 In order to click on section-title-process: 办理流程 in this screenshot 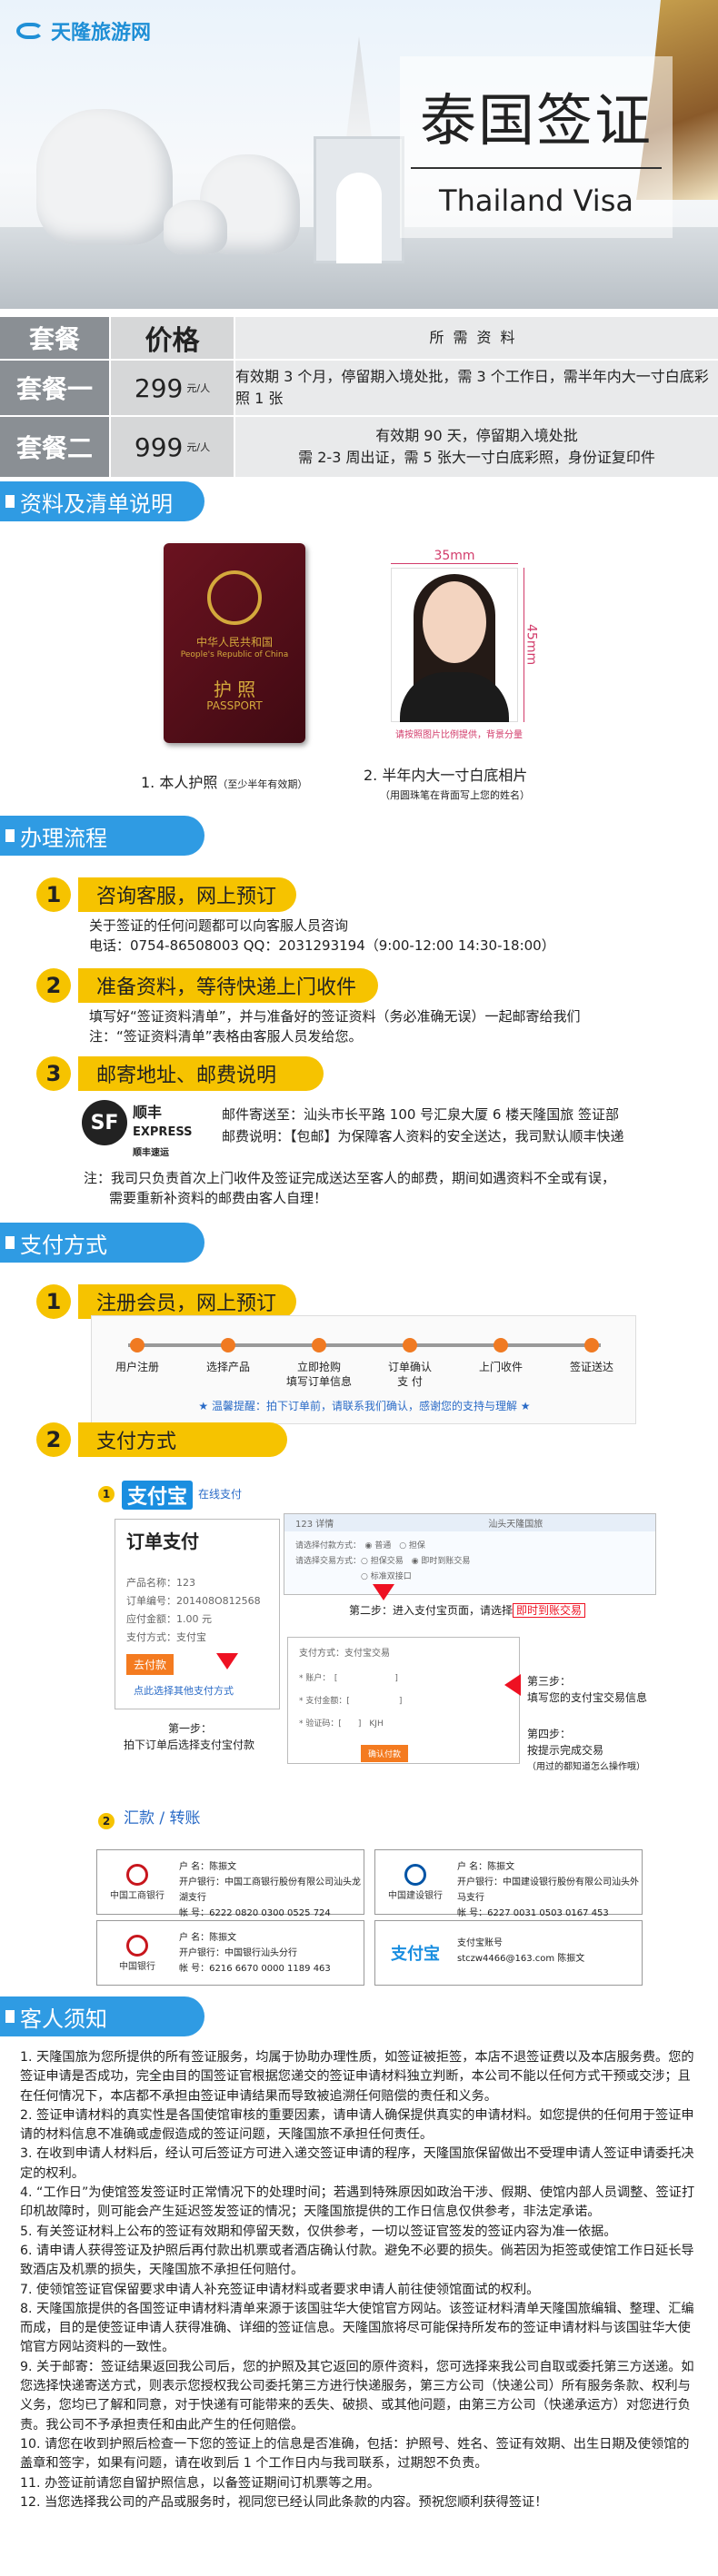, I will do `click(102, 836)`.